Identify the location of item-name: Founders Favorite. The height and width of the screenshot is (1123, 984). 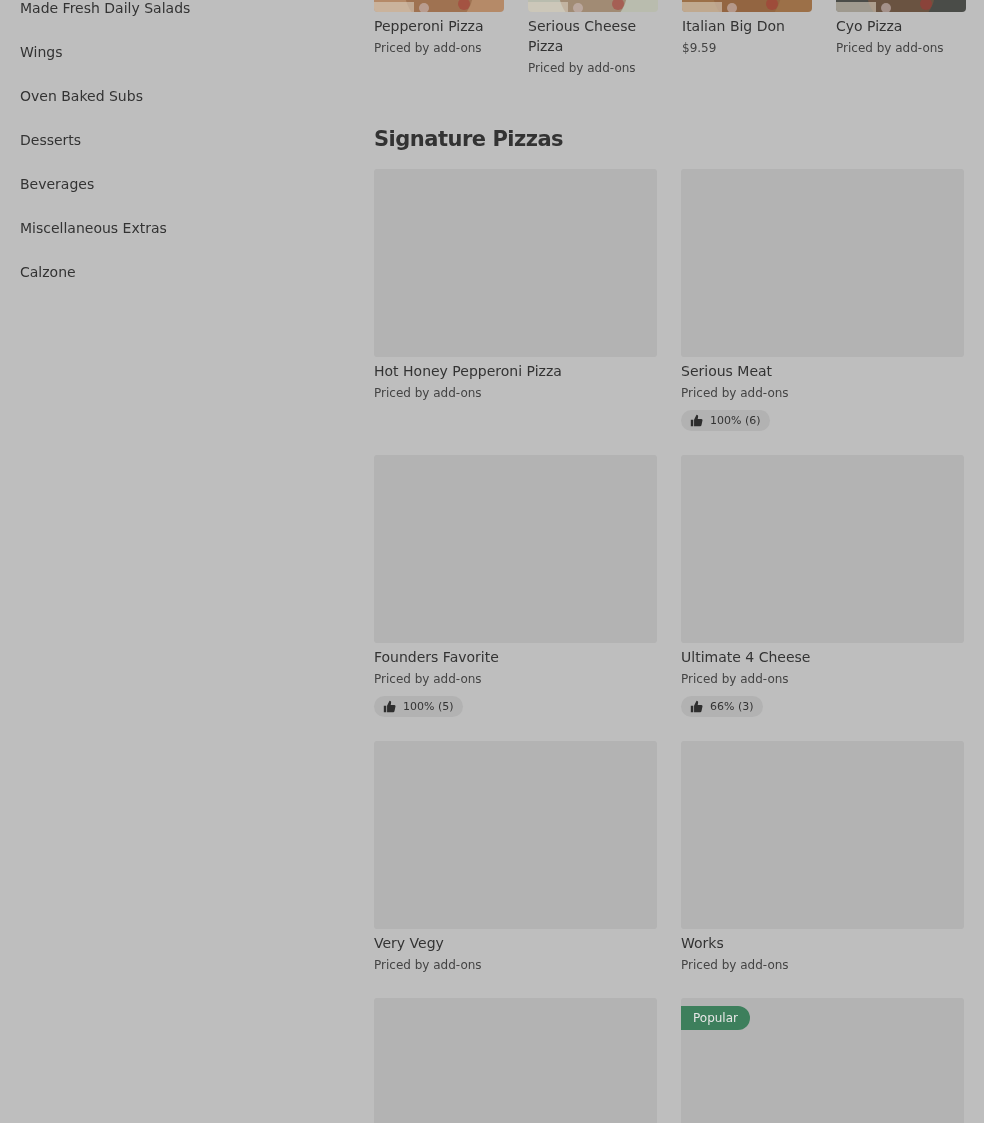
(436, 657).